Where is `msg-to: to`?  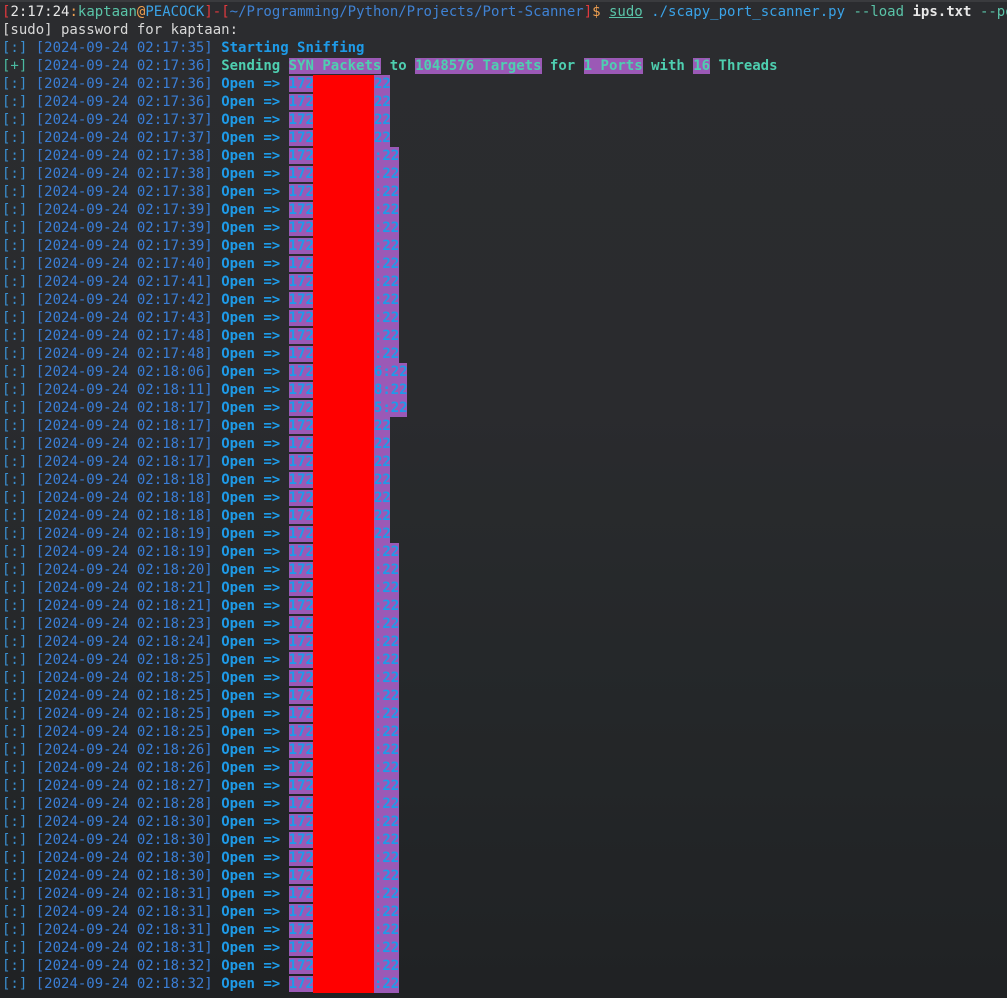
msg-to: to is located at coordinates (398, 66).